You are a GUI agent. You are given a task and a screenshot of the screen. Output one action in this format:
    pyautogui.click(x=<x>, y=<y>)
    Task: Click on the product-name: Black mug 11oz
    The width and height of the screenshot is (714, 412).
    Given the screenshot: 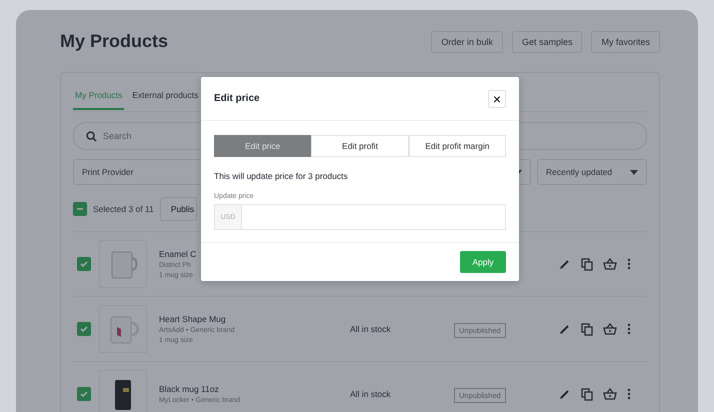 What is the action you would take?
    pyautogui.click(x=254, y=389)
    